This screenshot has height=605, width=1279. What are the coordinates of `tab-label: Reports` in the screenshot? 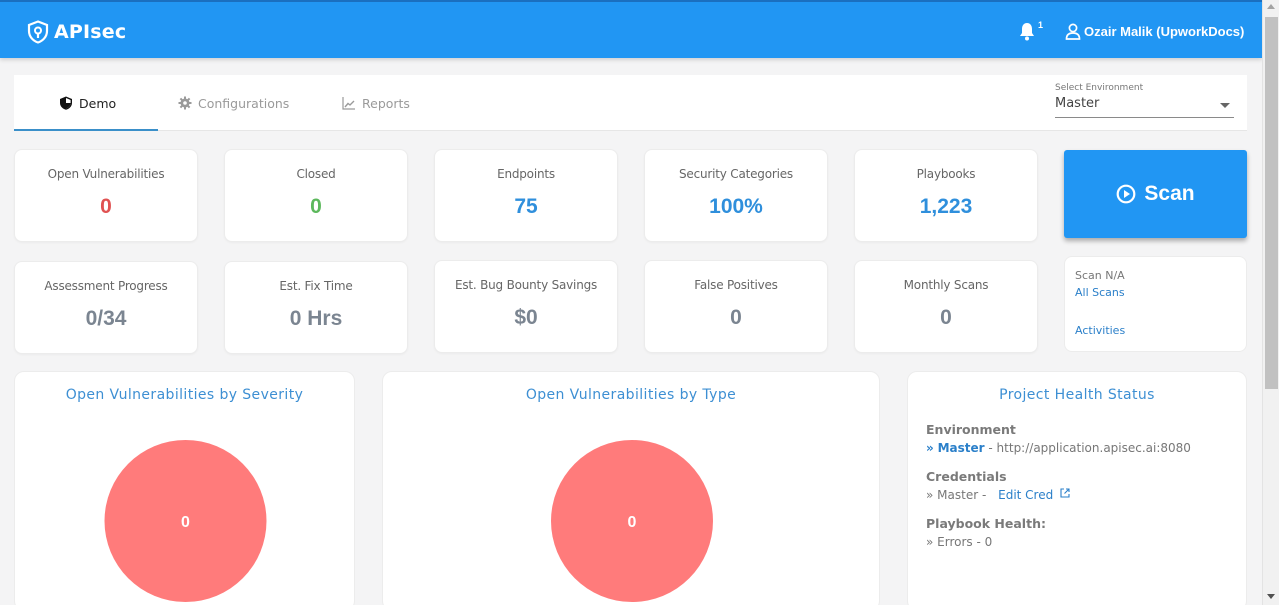 It's located at (386, 103).